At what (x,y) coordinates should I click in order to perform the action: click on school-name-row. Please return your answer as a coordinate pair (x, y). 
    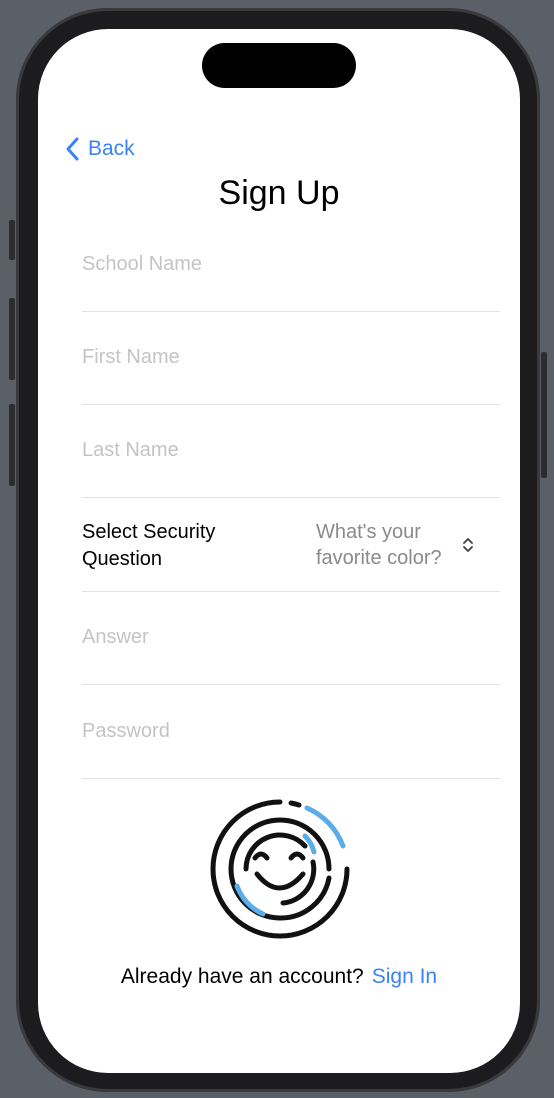
    Looking at the image, I should click on (291, 282).